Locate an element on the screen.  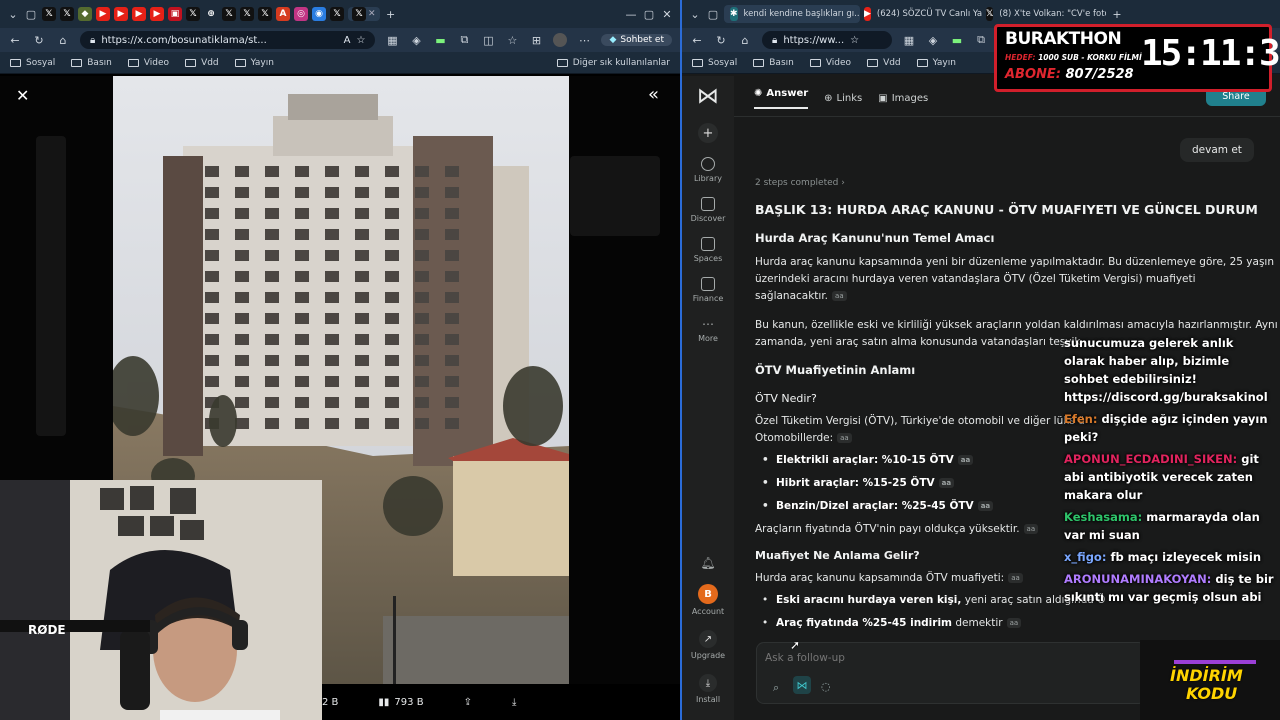
tab-links: ⊕ Links is located at coordinates (843, 98).